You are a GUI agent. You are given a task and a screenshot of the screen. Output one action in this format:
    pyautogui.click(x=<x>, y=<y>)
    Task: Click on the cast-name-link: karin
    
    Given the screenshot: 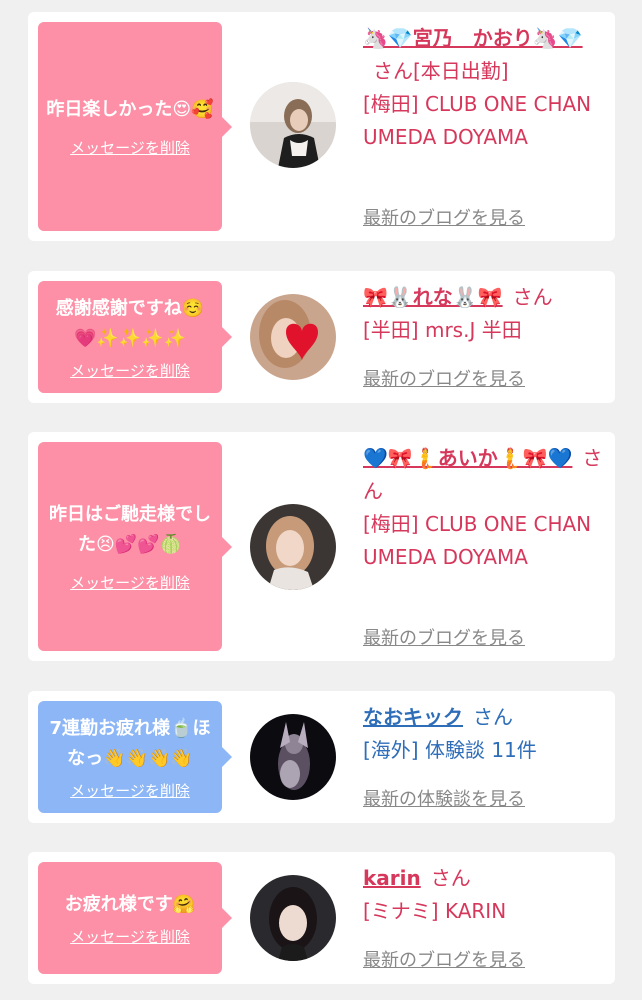 What is the action you would take?
    pyautogui.click(x=392, y=878)
    